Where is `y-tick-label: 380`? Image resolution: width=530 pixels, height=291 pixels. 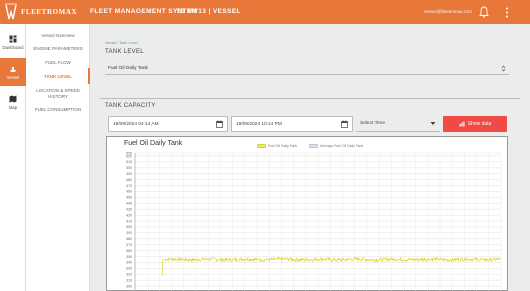
y-tick-label: 380 is located at coordinates (129, 239).